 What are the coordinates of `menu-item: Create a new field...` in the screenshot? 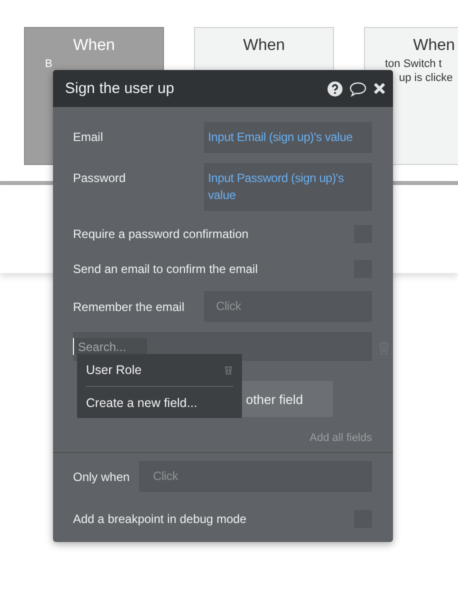 It's located at (159, 402).